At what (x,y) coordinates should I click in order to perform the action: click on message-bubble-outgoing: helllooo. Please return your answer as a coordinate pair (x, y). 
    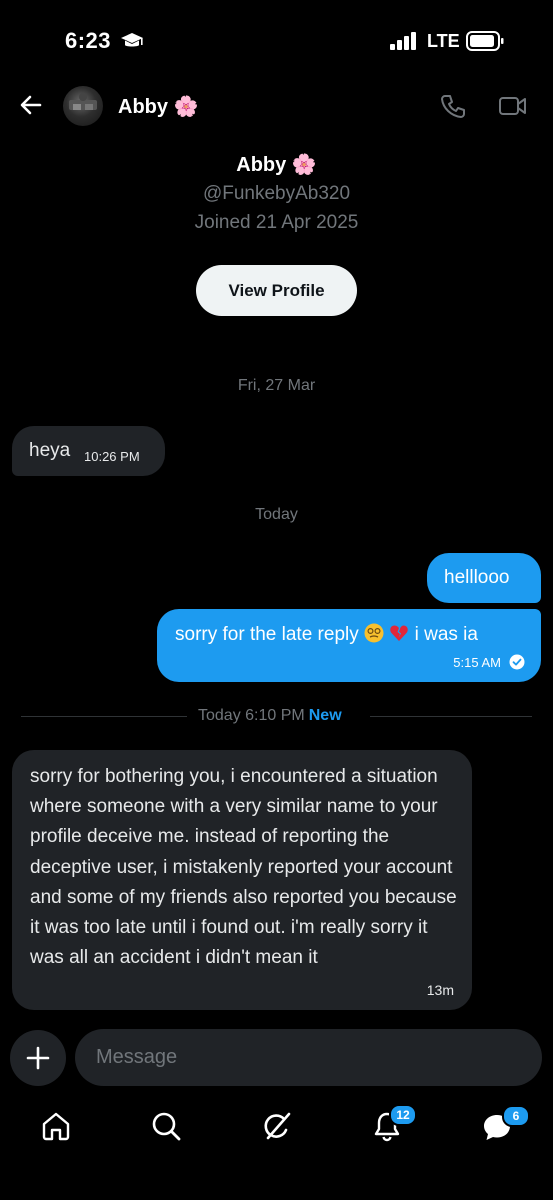
    Looking at the image, I should click on (484, 578).